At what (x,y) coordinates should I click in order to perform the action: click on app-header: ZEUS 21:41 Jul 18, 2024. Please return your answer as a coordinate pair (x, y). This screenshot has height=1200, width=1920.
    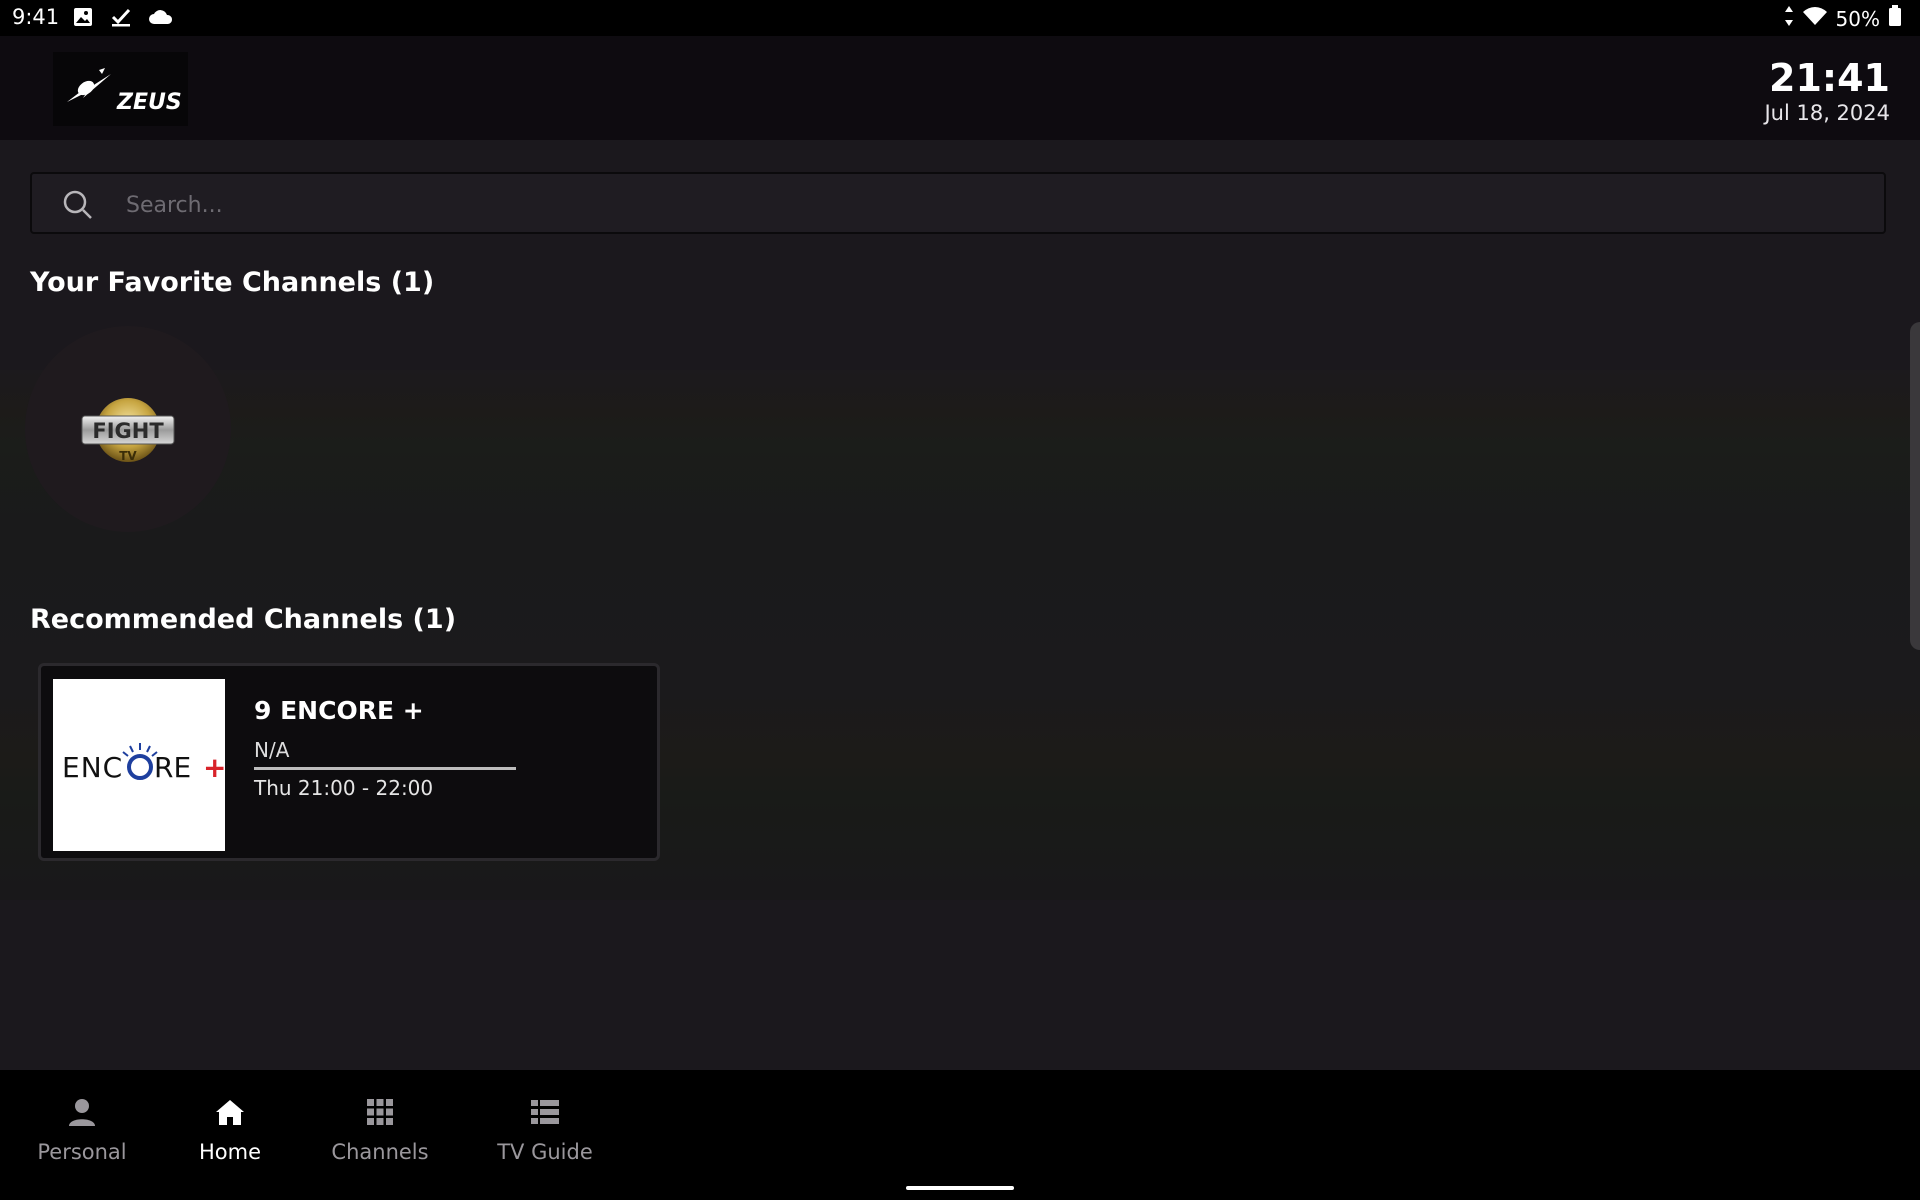
    Looking at the image, I should click on (960, 88).